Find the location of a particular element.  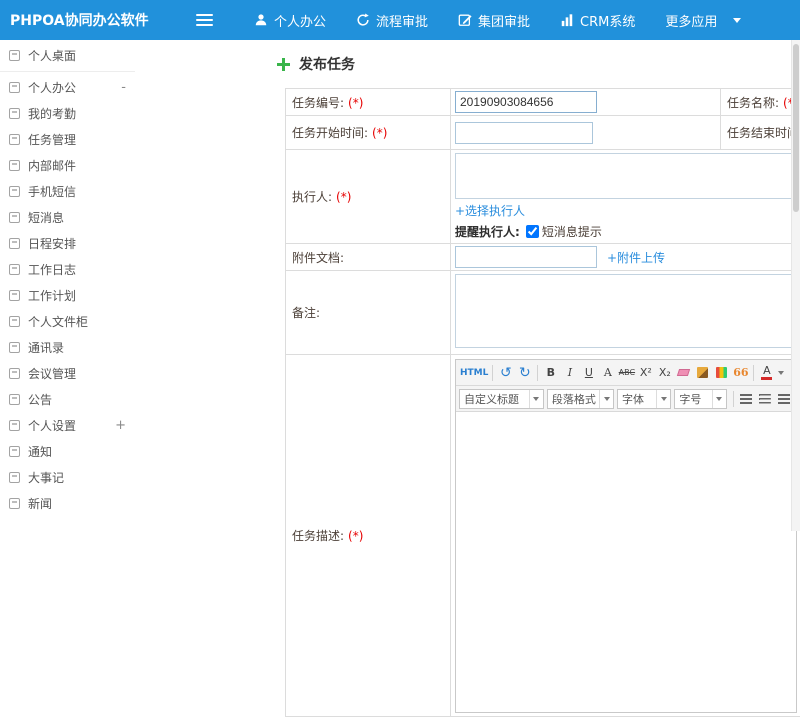

font-size-select: 字号 is located at coordinates (700, 398).